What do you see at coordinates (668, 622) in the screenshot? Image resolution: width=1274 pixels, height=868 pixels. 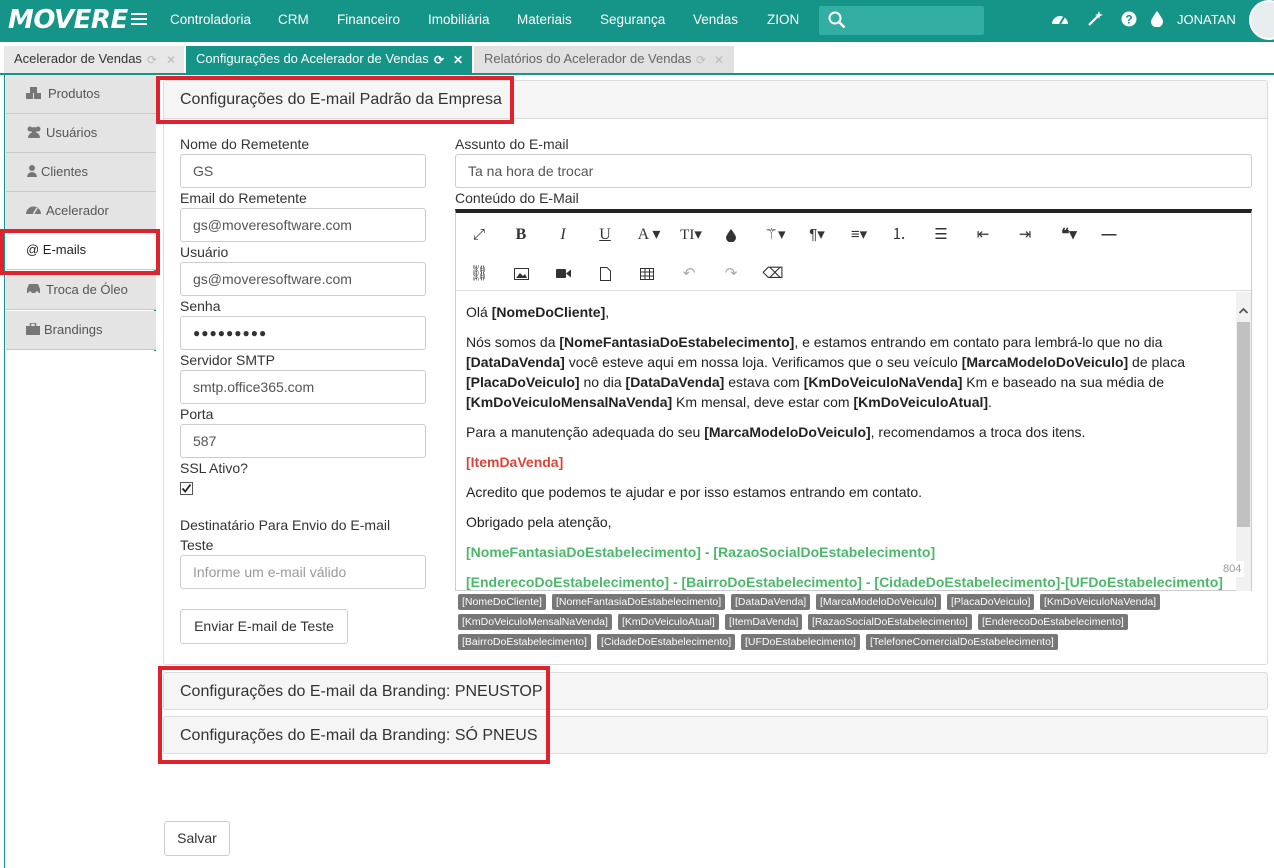 I see `placeholder-tag: [KmDoVeiculoAtual]` at bounding box center [668, 622].